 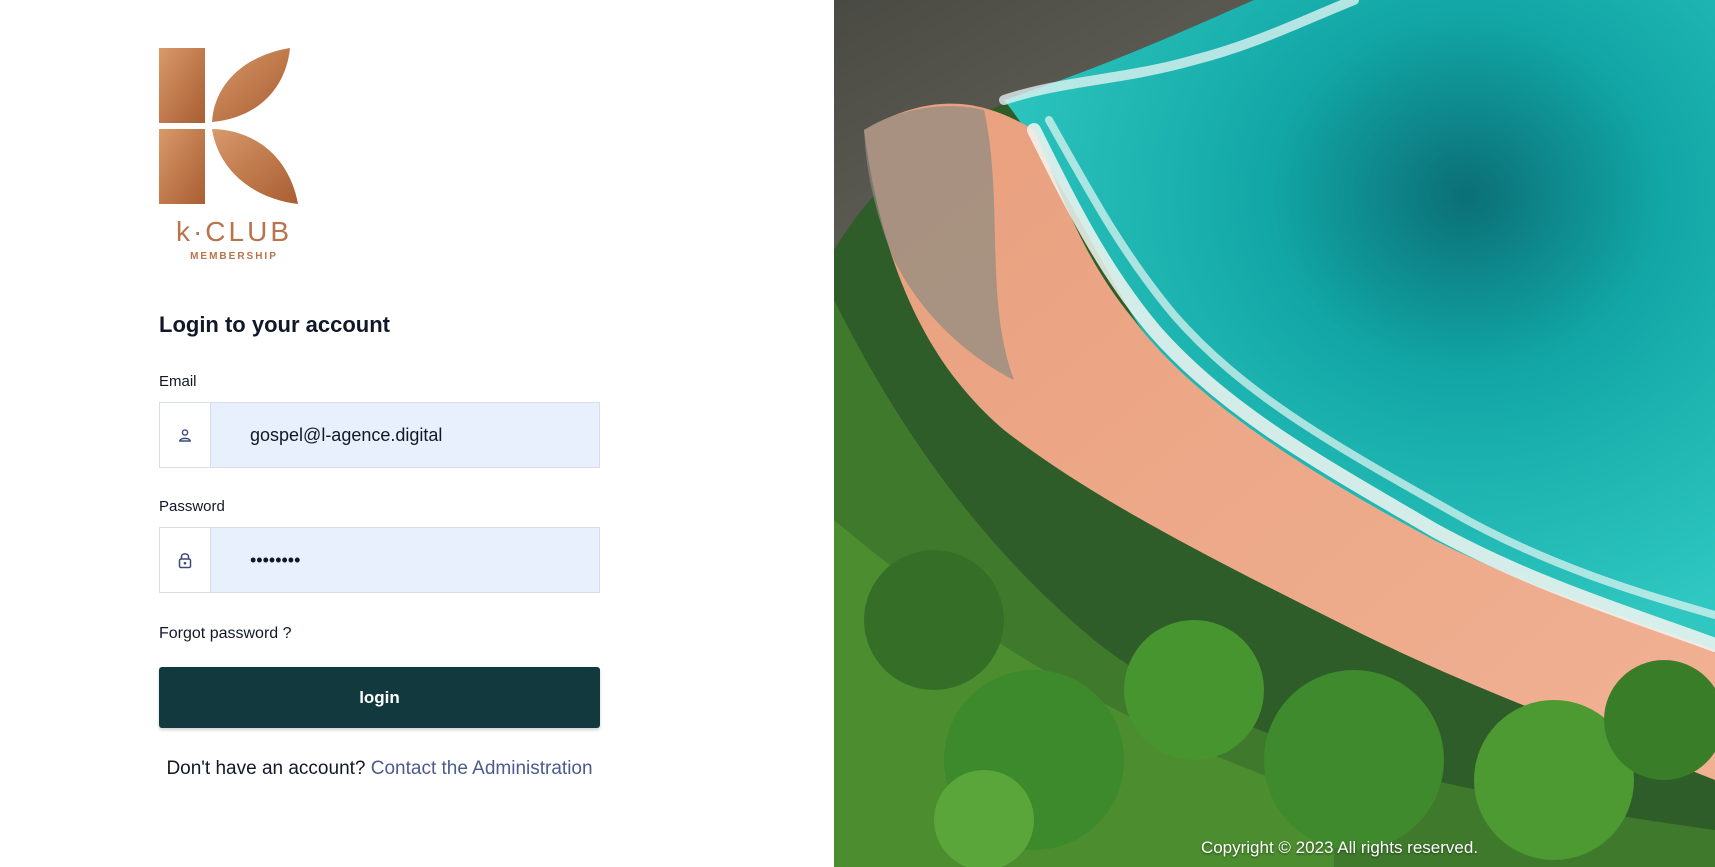 I want to click on signup-prompt: Don't have an account?, so click(x=266, y=768).